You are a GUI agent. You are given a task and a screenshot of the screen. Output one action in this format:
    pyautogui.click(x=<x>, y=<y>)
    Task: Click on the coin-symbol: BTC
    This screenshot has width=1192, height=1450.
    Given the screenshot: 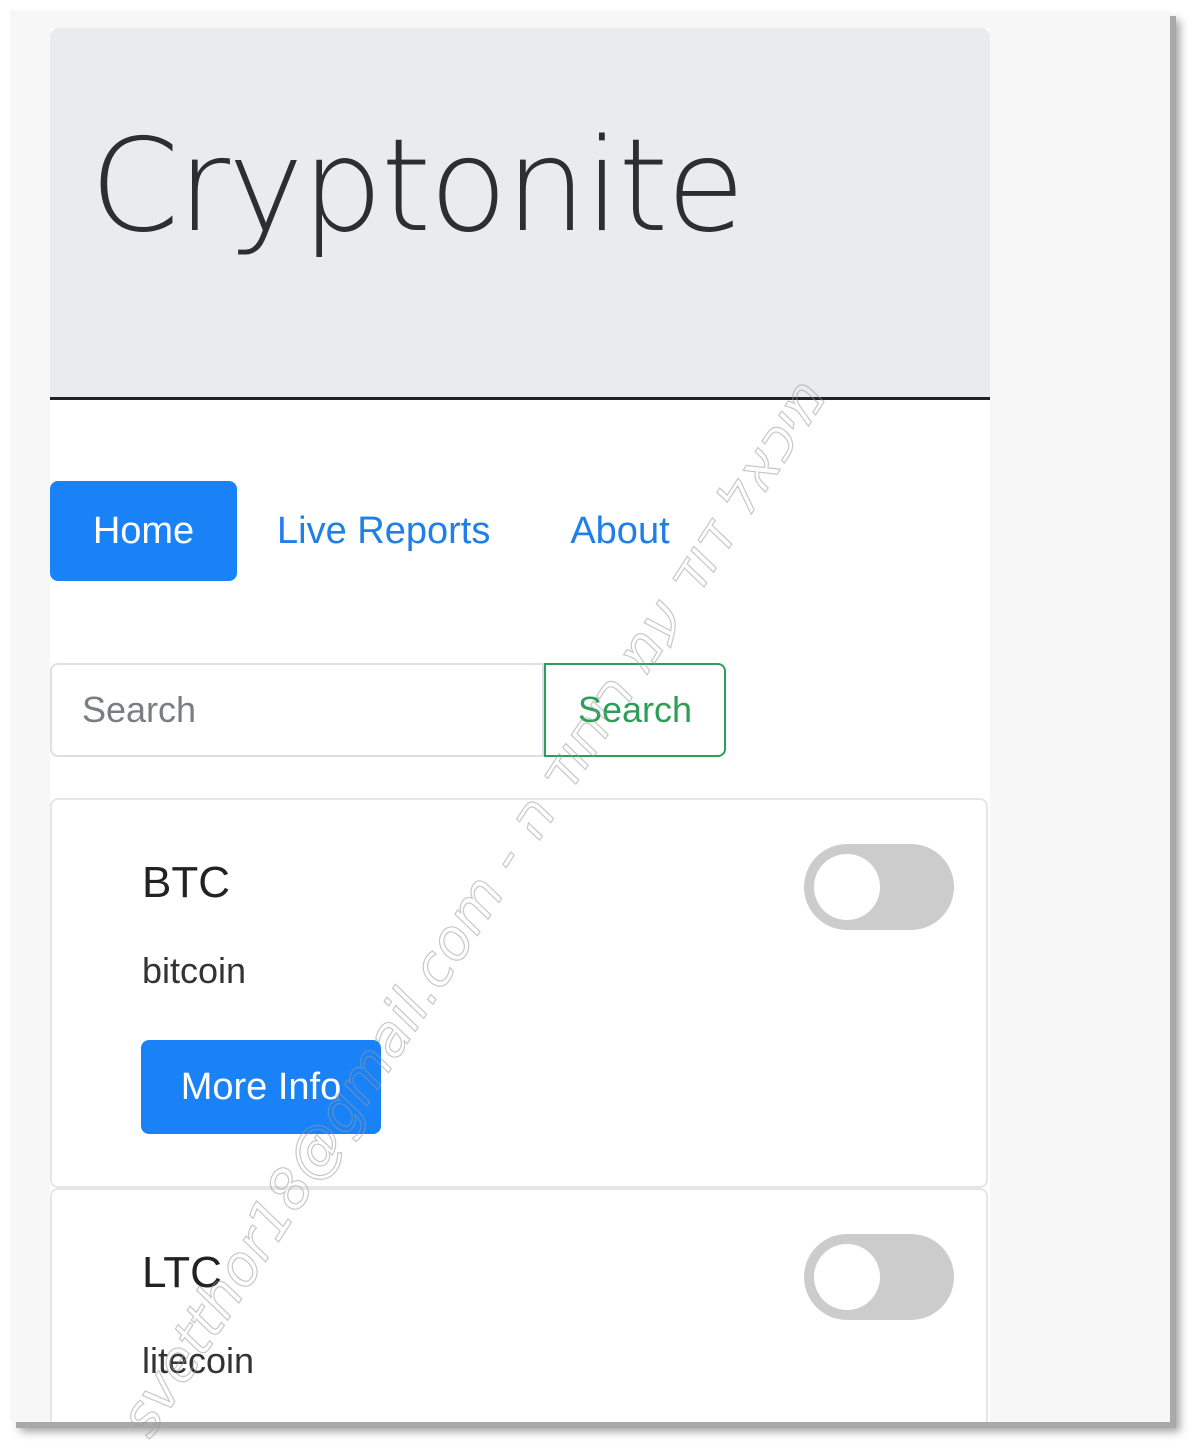 What is the action you would take?
    pyautogui.click(x=186, y=882)
    